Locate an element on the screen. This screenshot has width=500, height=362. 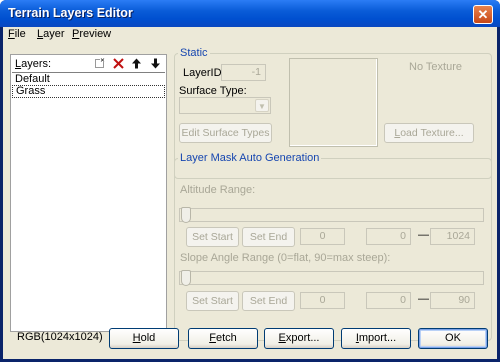
altitude-max-field: 1024 is located at coordinates (452, 236).